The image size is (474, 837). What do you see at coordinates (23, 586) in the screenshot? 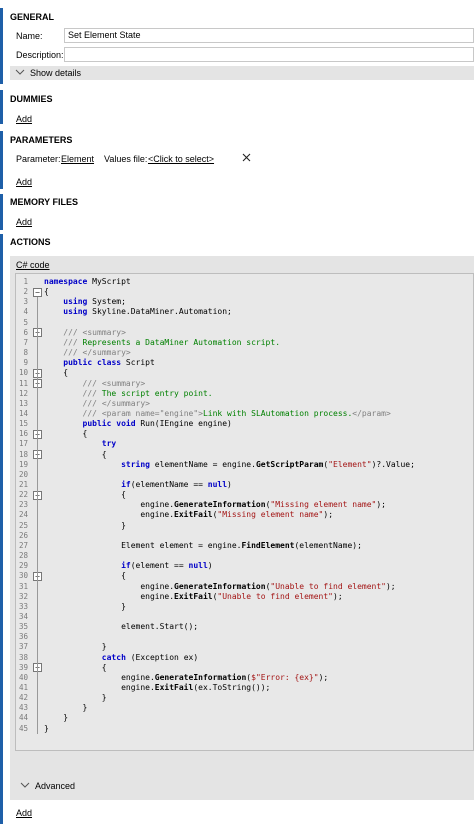
I see `line-number: 31` at bounding box center [23, 586].